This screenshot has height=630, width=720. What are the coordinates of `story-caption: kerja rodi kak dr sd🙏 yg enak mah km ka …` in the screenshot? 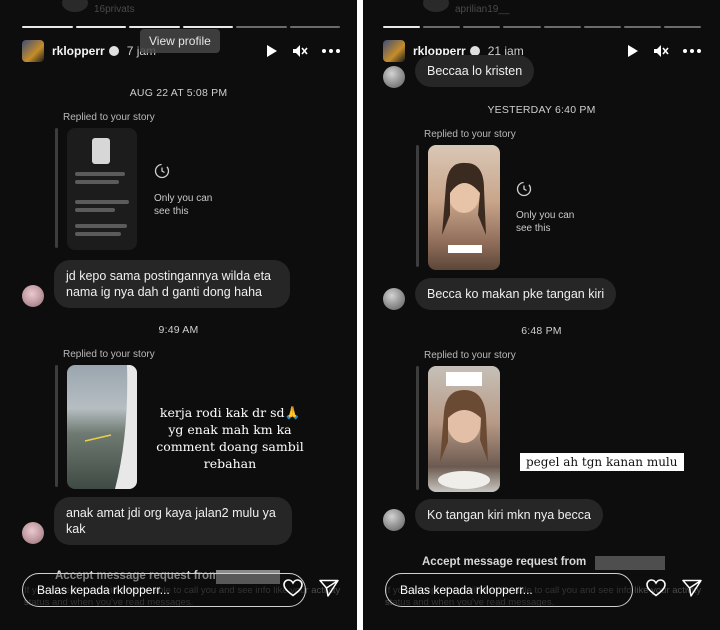 It's located at (230, 438).